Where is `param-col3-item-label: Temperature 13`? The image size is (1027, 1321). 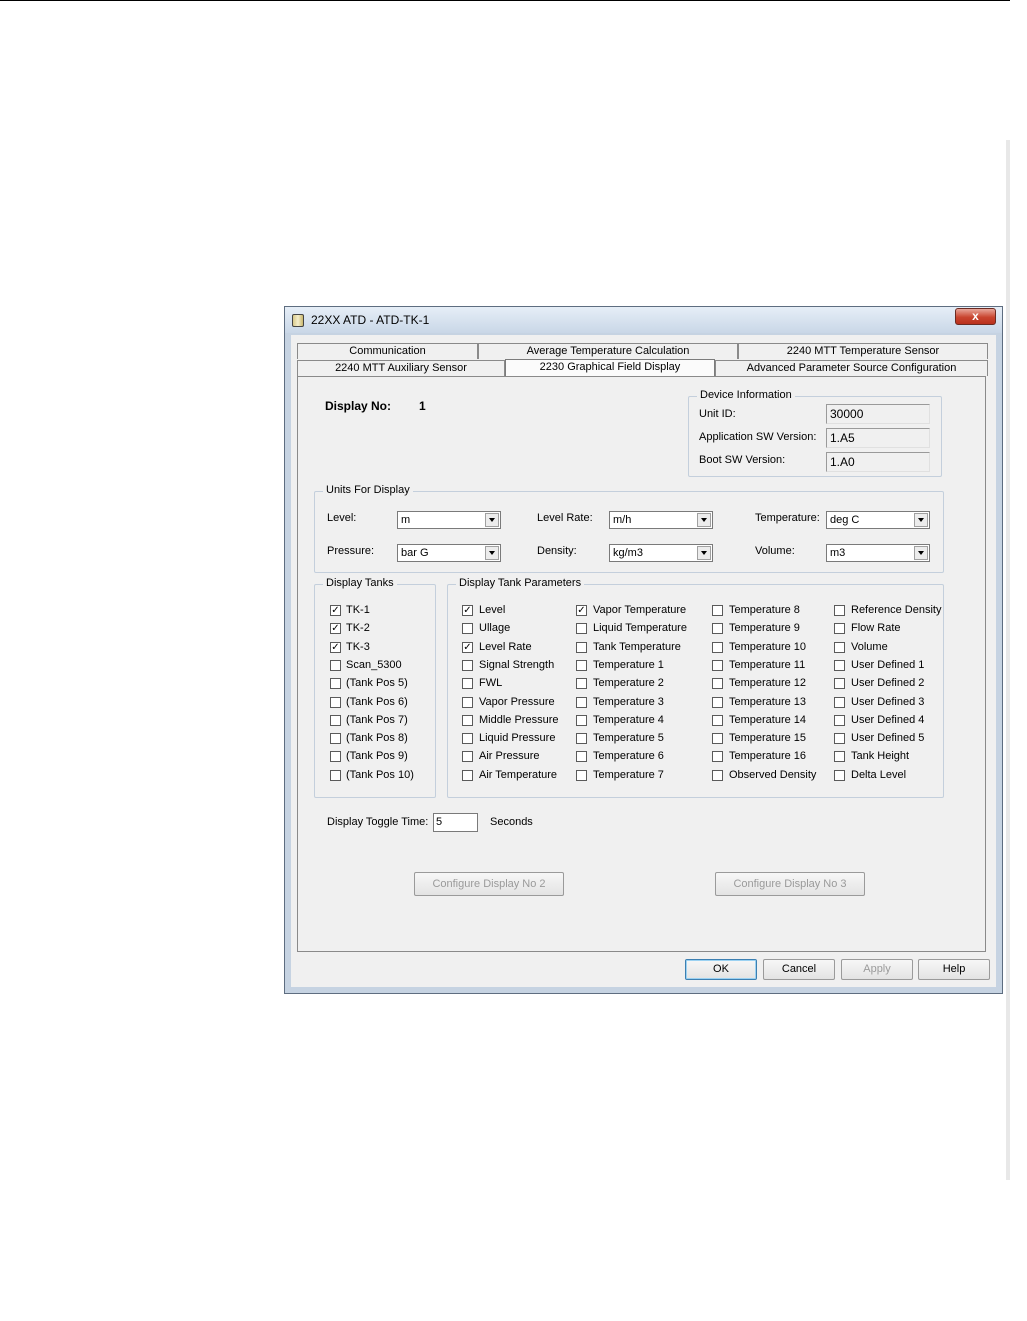
param-col3-item-label: Temperature 13 is located at coordinates (767, 702).